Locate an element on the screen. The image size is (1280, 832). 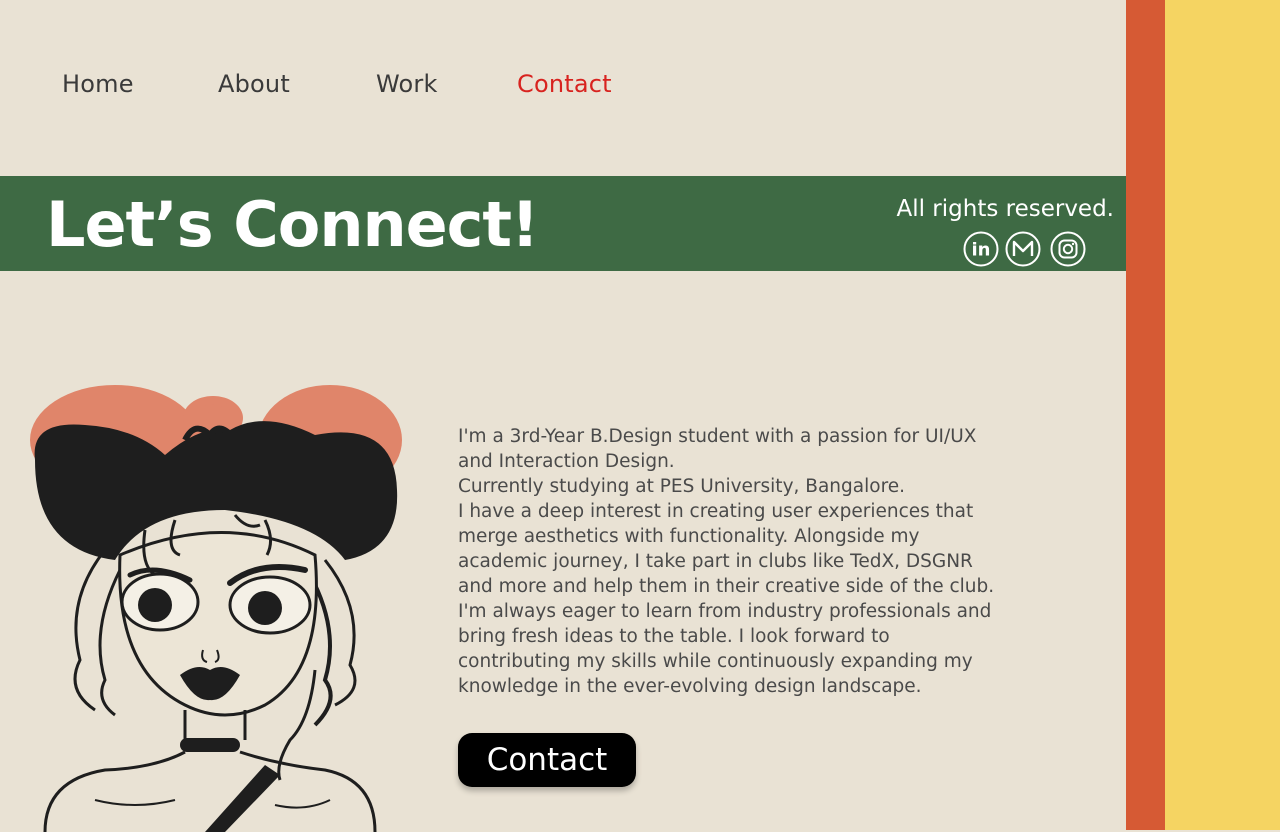
gmail-icon is located at coordinates (1023, 249).